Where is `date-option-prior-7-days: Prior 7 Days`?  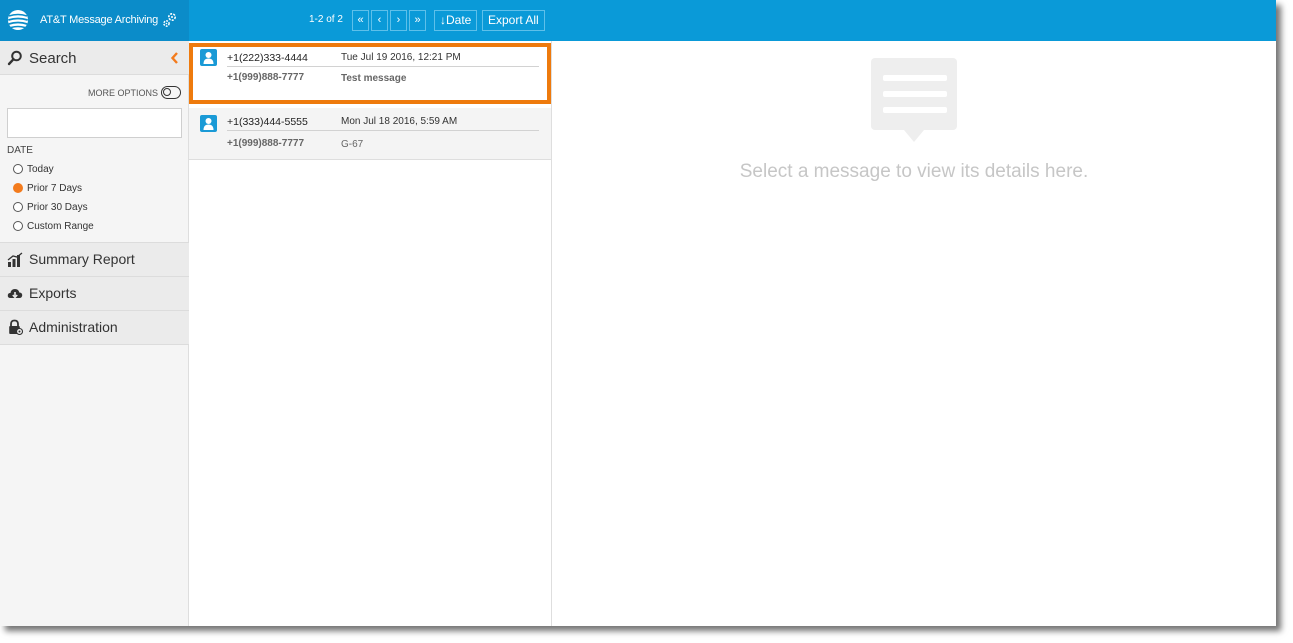 date-option-prior-7-days: Prior 7 Days is located at coordinates (47, 188).